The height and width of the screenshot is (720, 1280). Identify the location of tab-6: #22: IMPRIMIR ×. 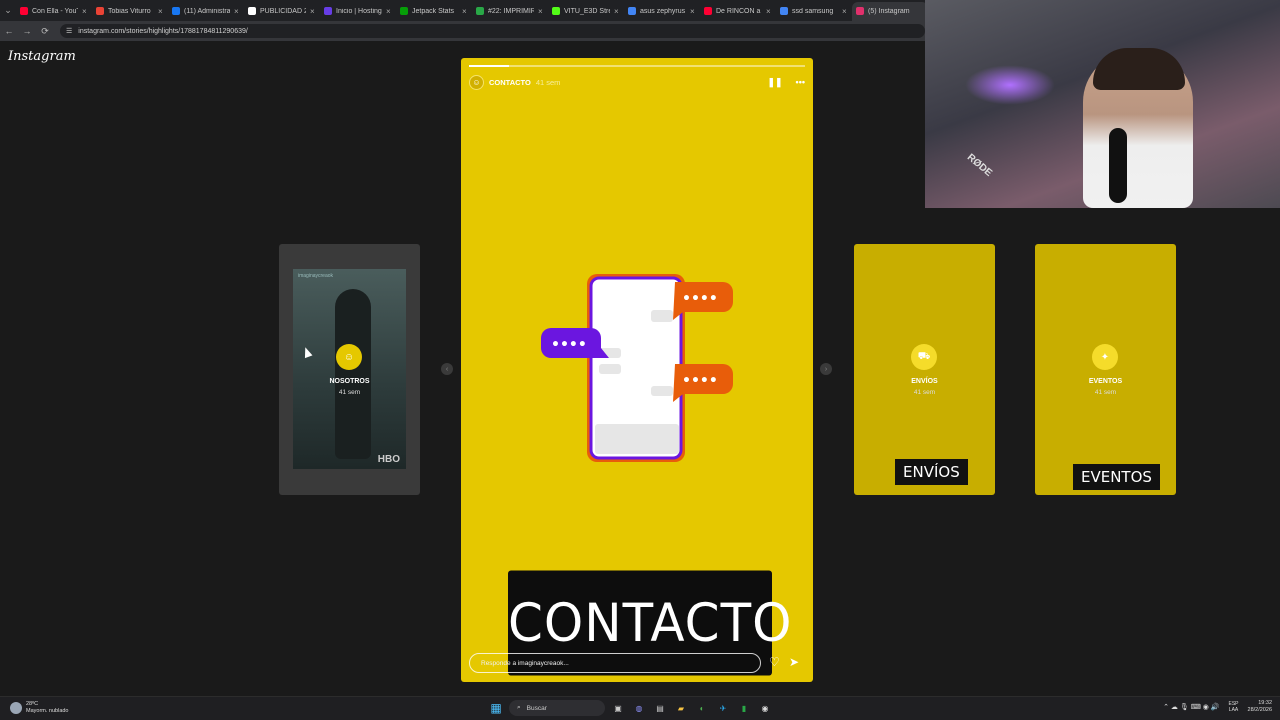
(510, 11).